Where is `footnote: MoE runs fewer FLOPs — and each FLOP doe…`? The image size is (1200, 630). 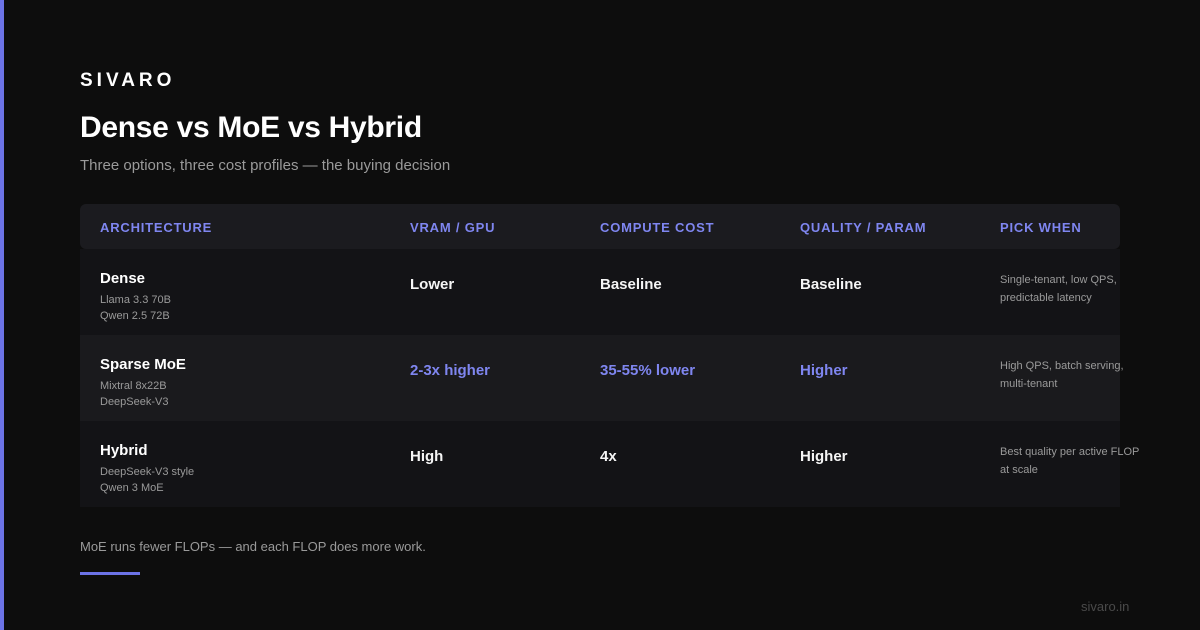
footnote: MoE runs fewer FLOPs — and each FLOP doe… is located at coordinates (253, 546).